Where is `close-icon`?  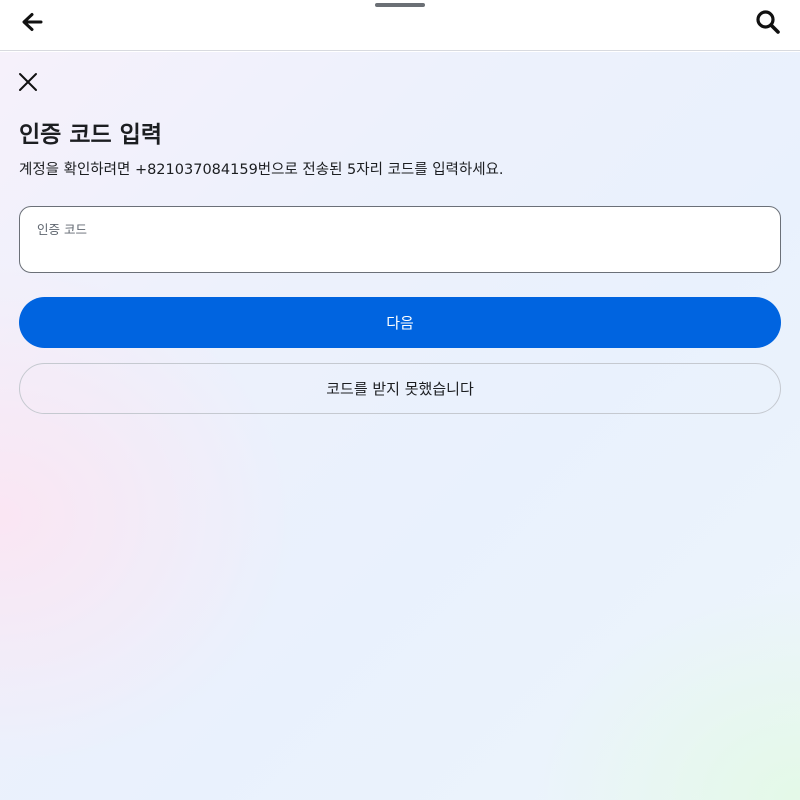 close-icon is located at coordinates (28, 82).